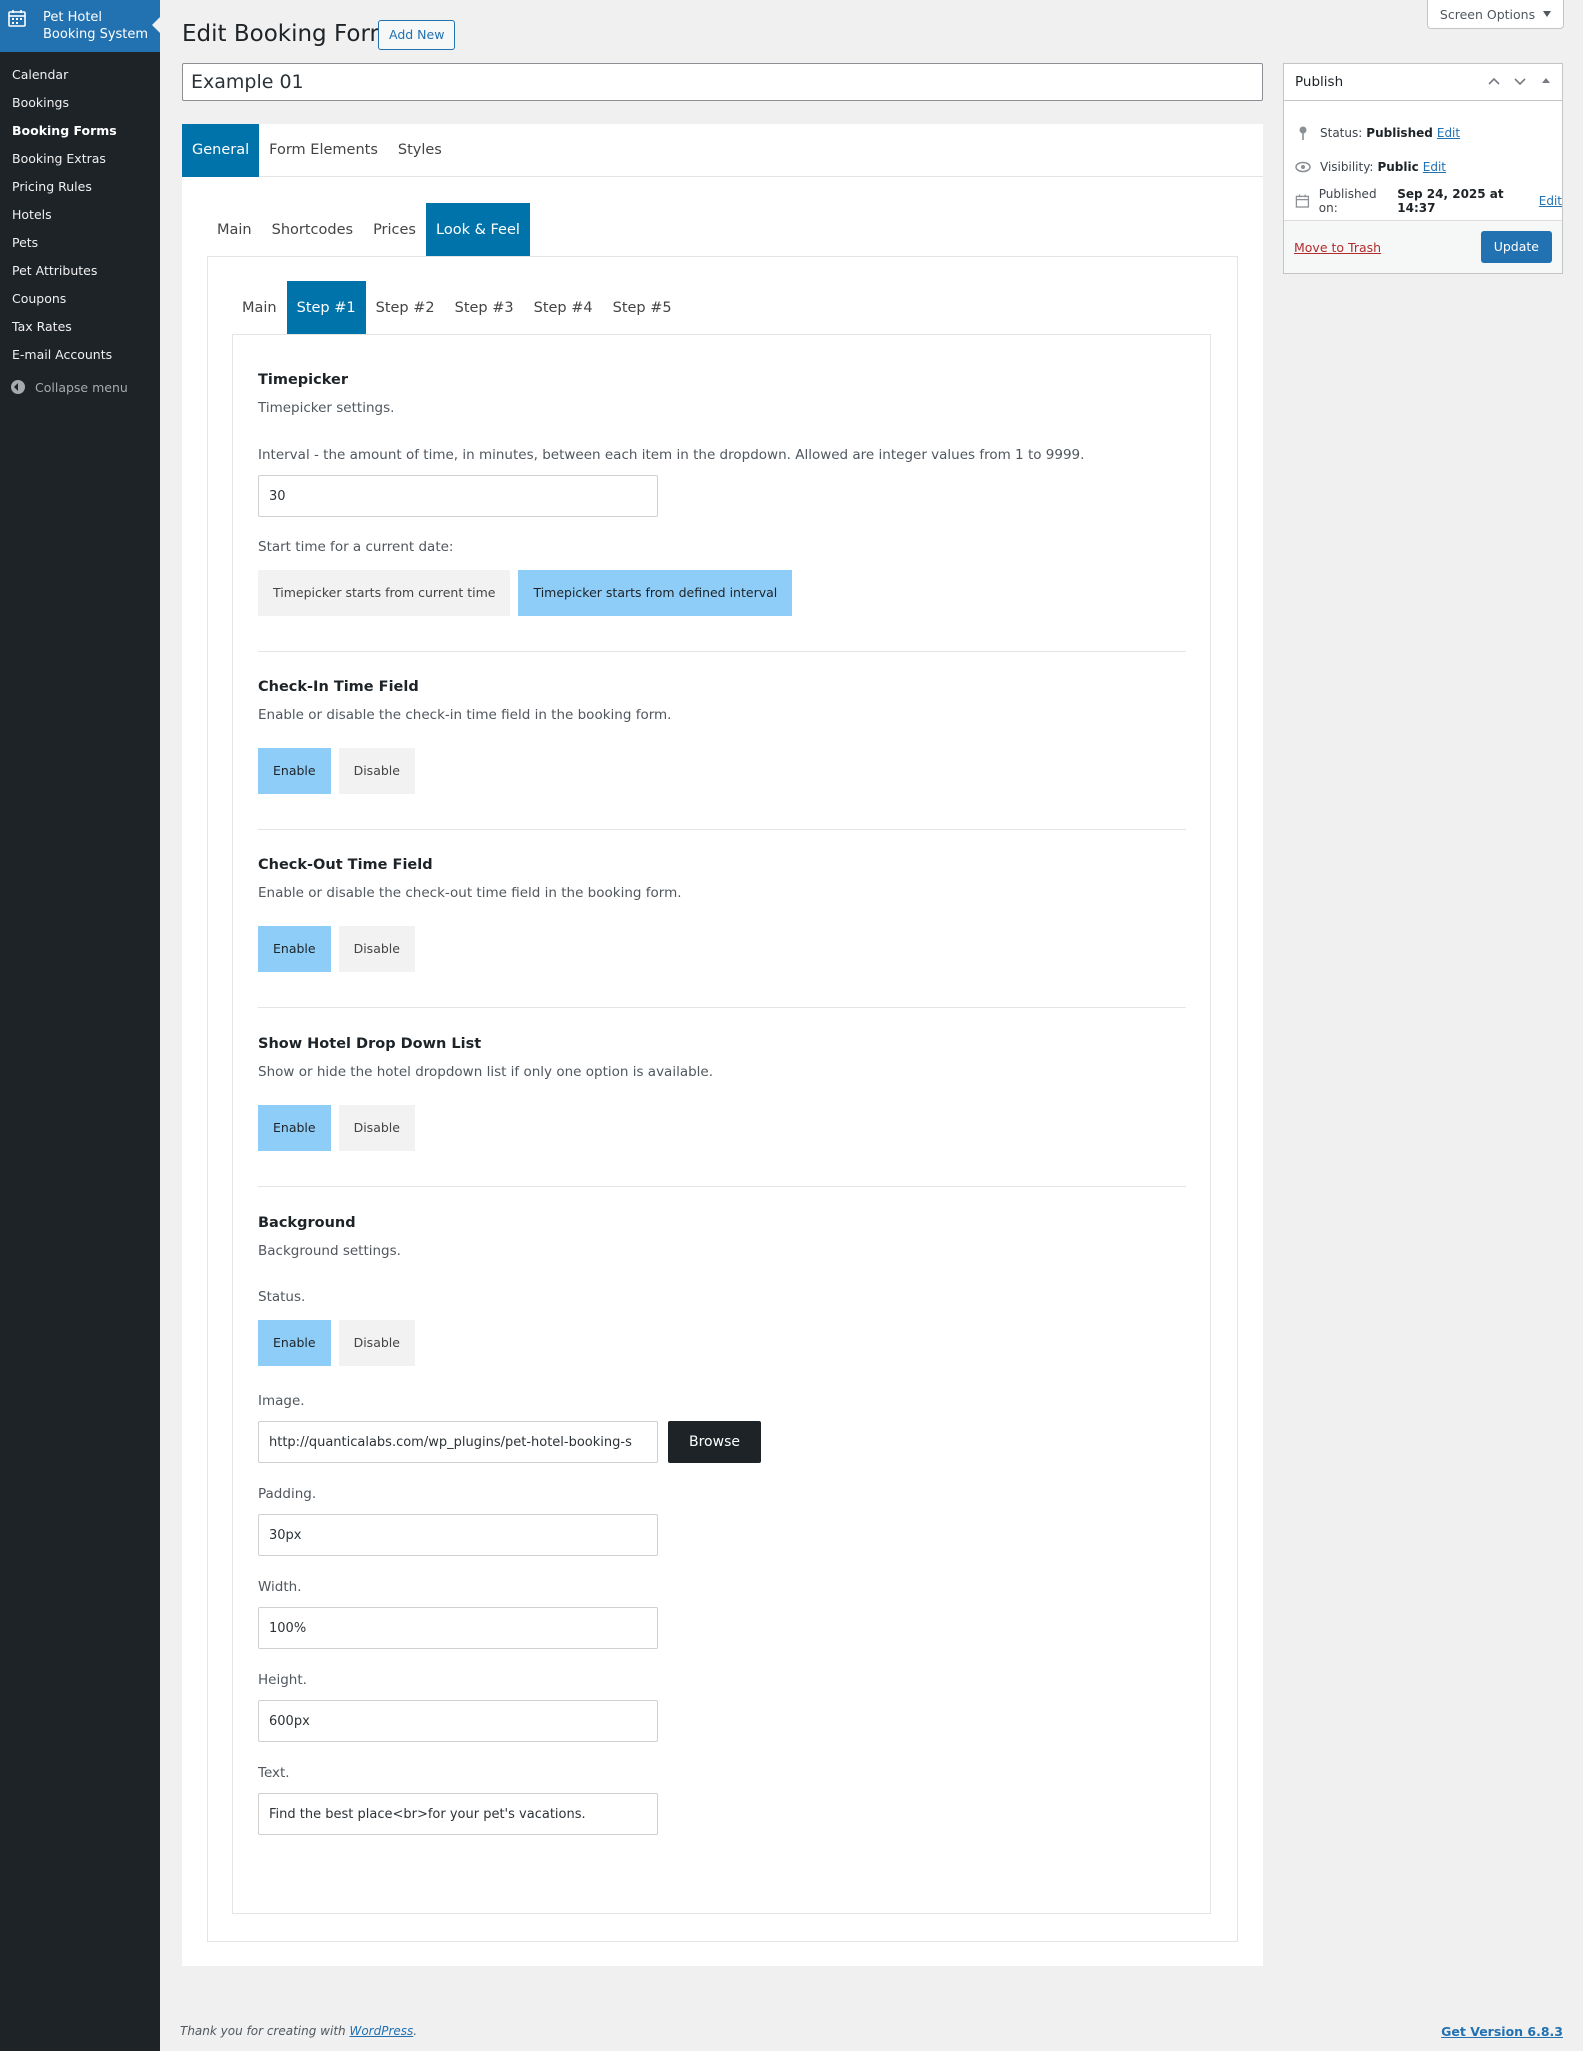 The image size is (1583, 2051). I want to click on sidebar-item-calendar: Calendar, so click(80, 75).